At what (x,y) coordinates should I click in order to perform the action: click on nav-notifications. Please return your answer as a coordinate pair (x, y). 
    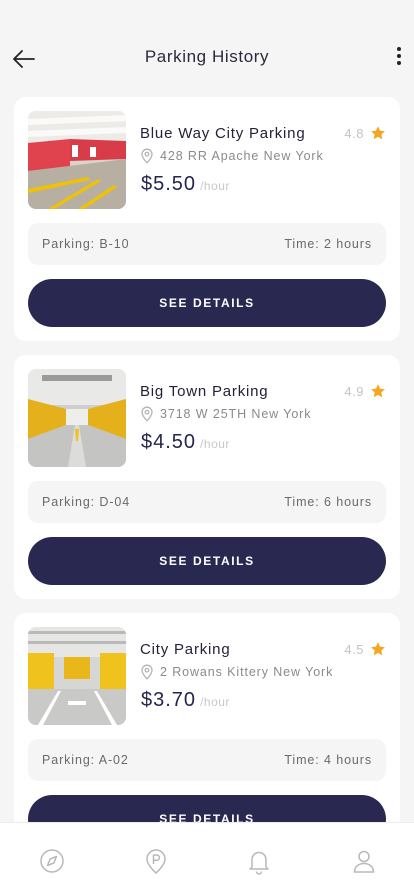
    Looking at the image, I should click on (259, 861).